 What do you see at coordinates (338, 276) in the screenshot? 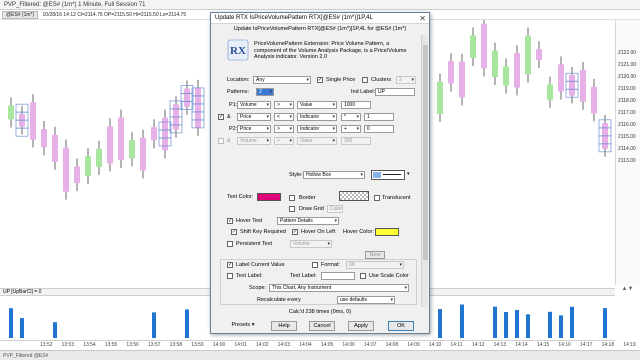
I see `text-label-input` at bounding box center [338, 276].